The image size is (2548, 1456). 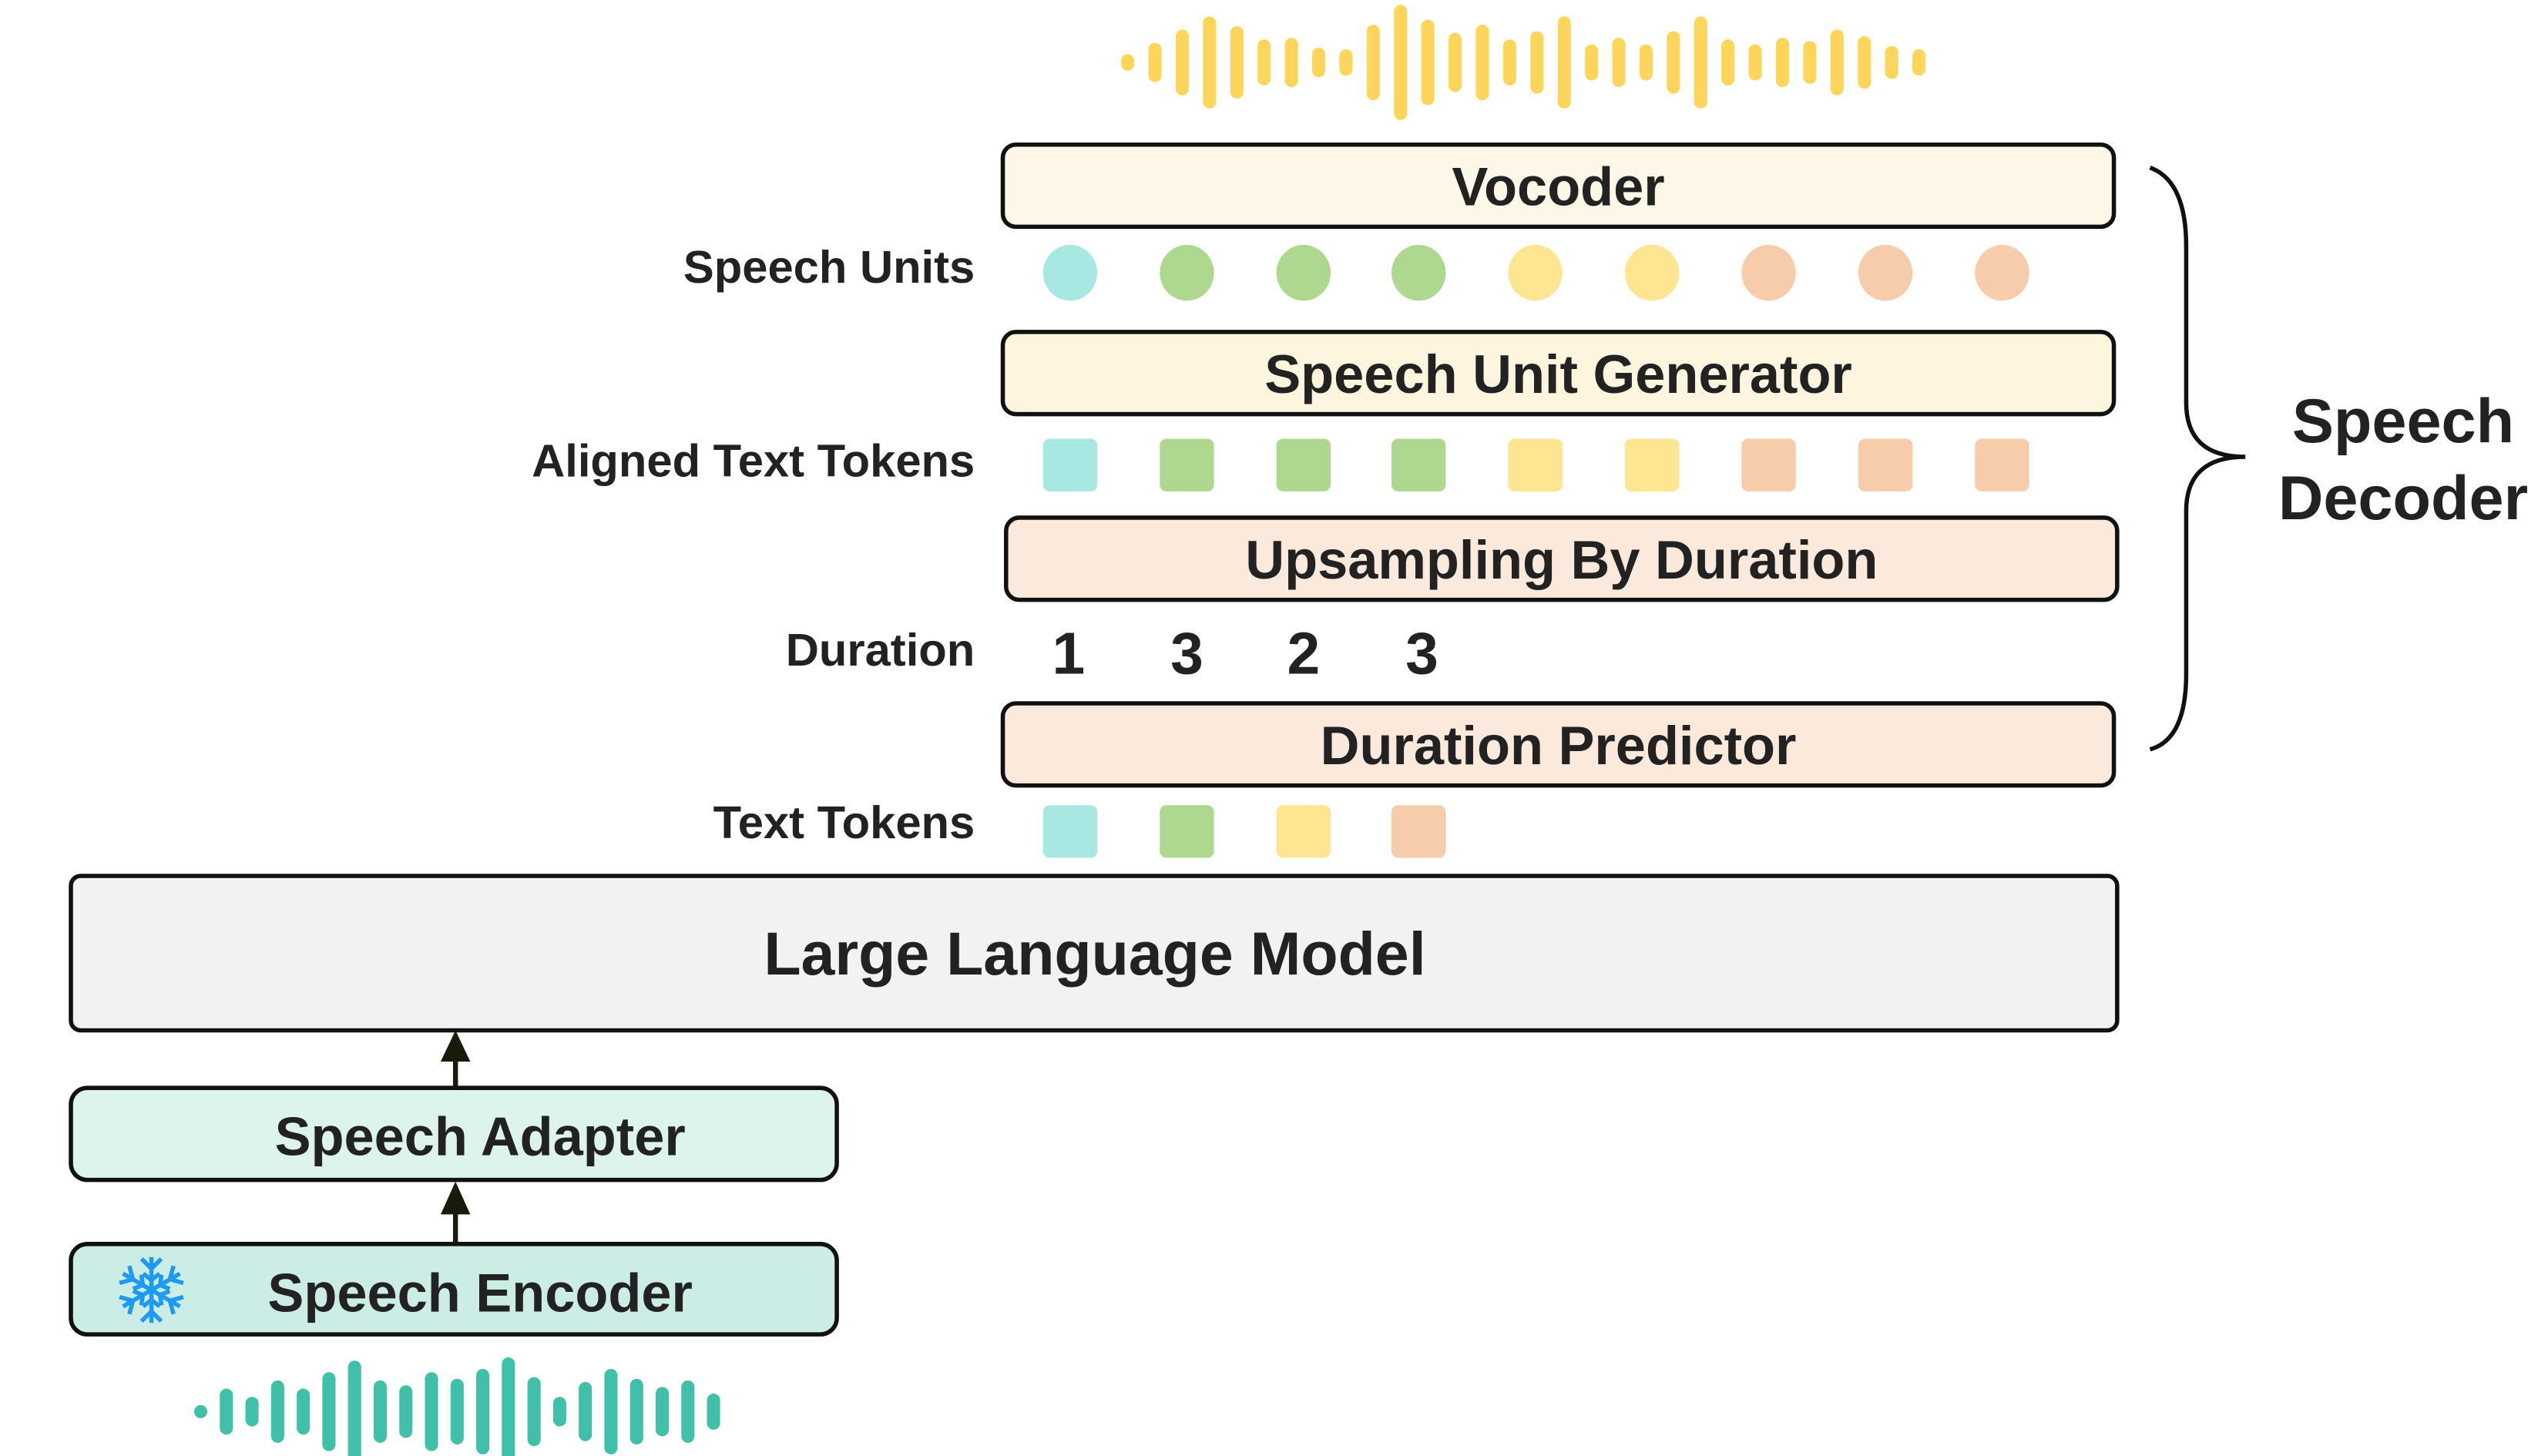 What do you see at coordinates (1304, 654) in the screenshot?
I see `duration-value: 2` at bounding box center [1304, 654].